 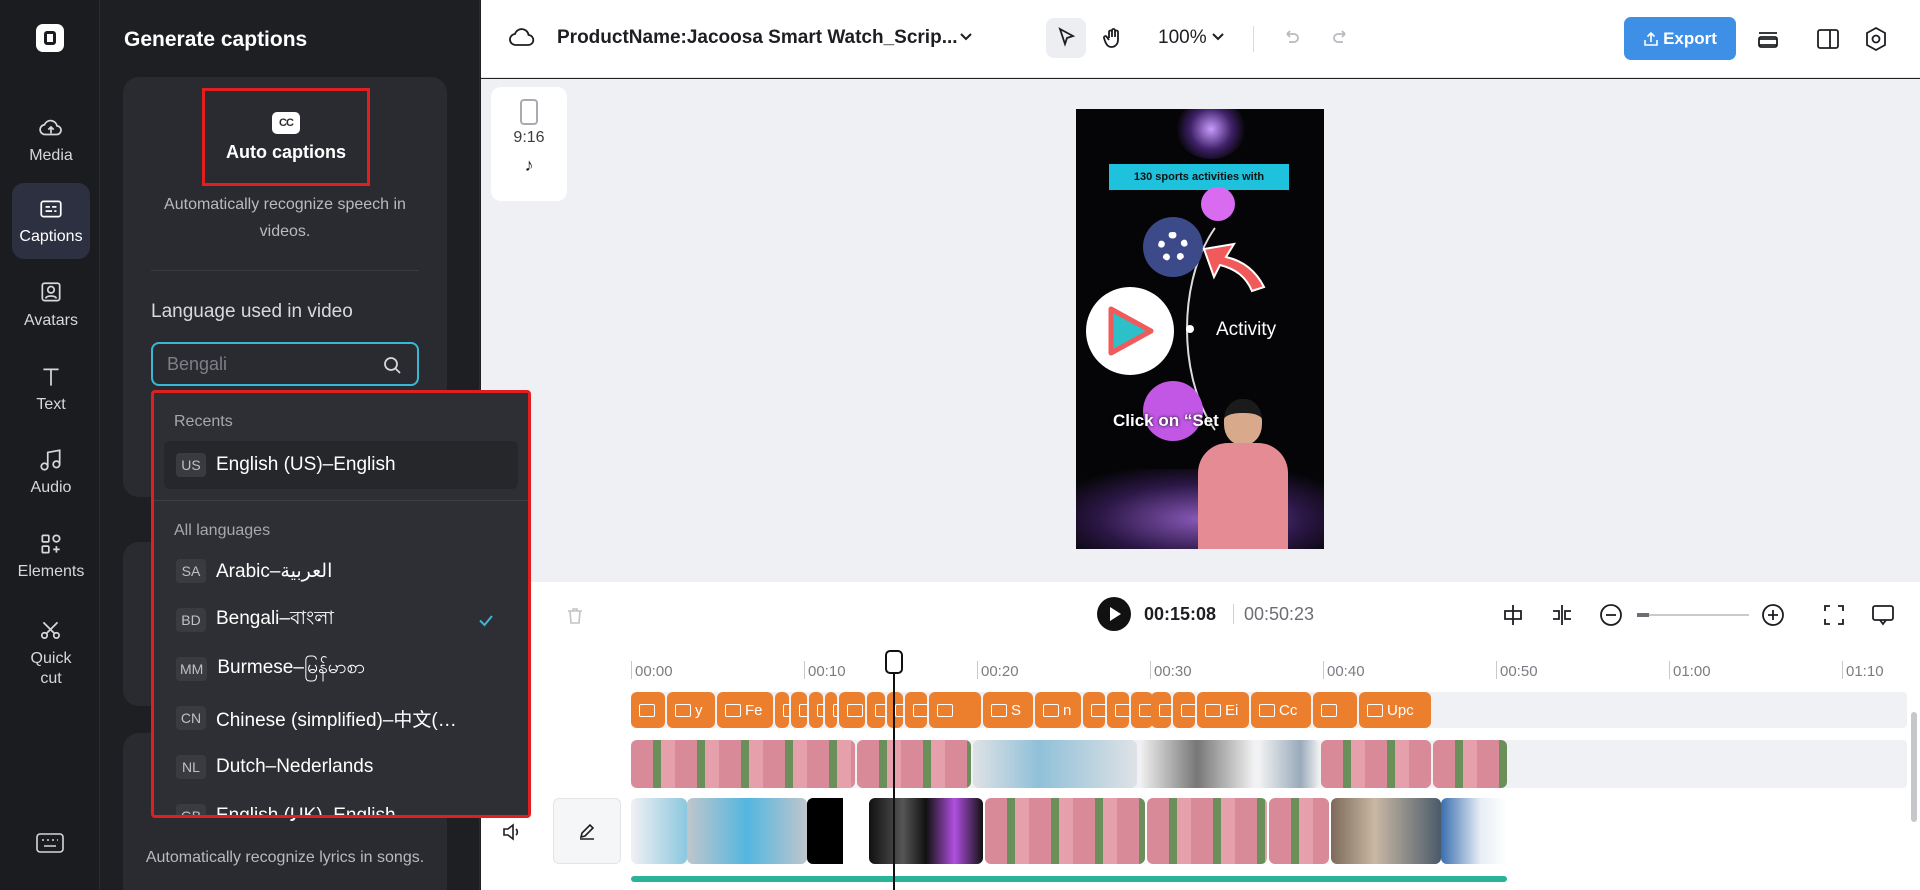 What do you see at coordinates (1281, 710) in the screenshot?
I see `caption-clip: Cc` at bounding box center [1281, 710].